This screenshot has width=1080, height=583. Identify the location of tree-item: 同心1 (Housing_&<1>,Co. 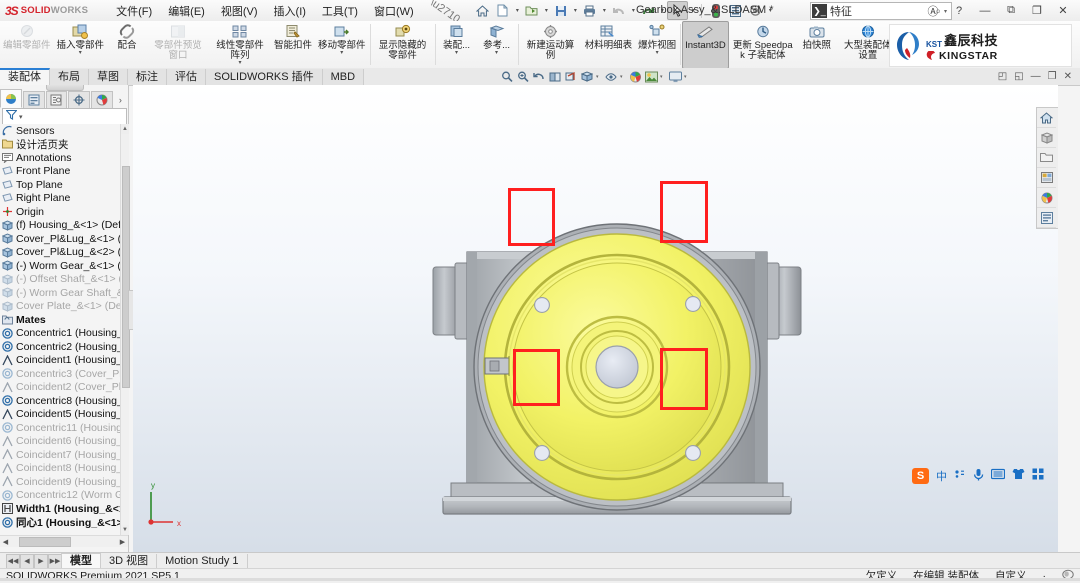
(60, 523).